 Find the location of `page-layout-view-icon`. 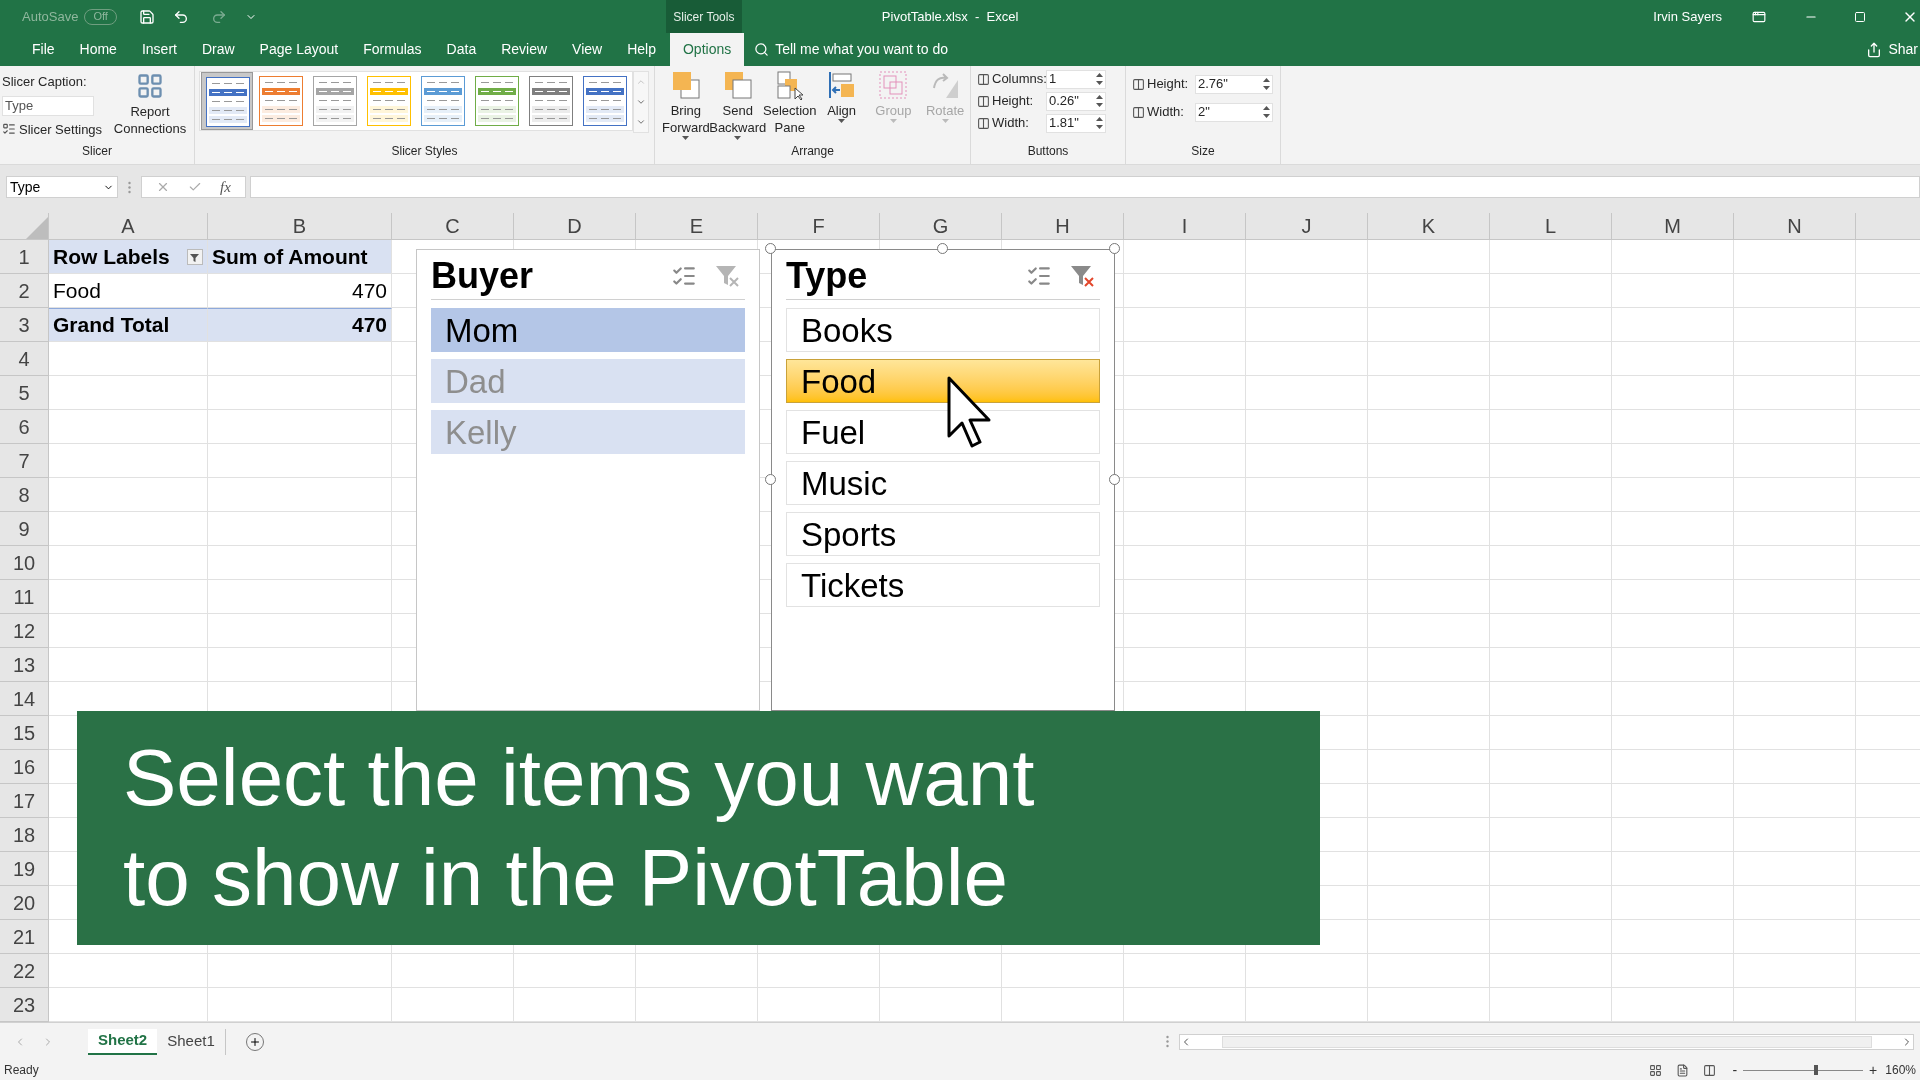

page-layout-view-icon is located at coordinates (1683, 1070).